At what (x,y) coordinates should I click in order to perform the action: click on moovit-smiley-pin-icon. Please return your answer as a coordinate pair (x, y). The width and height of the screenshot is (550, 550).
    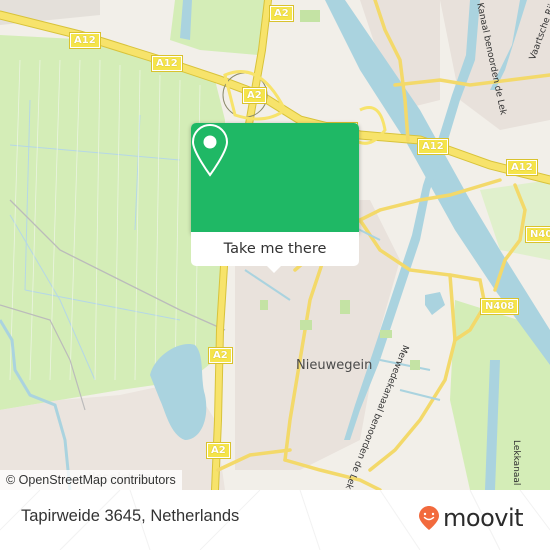
    Looking at the image, I should click on (429, 518).